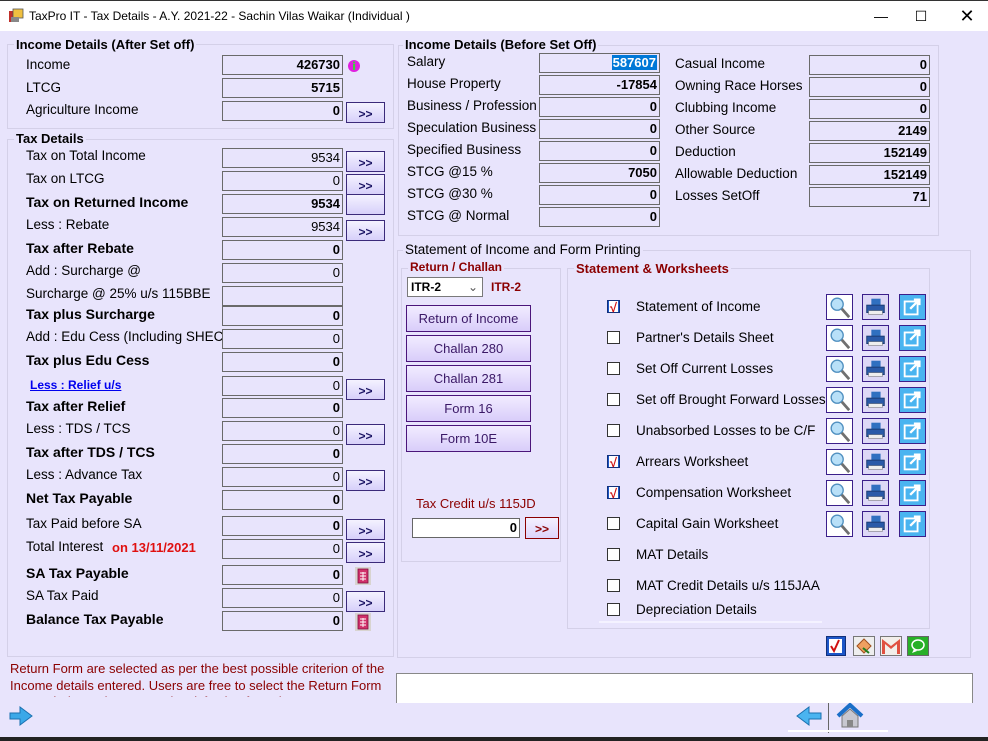 This screenshot has width=988, height=741. Describe the element at coordinates (875, 431) in the screenshot. I see `unabsorbed-losses-to-be-c-f-print-icon` at that location.